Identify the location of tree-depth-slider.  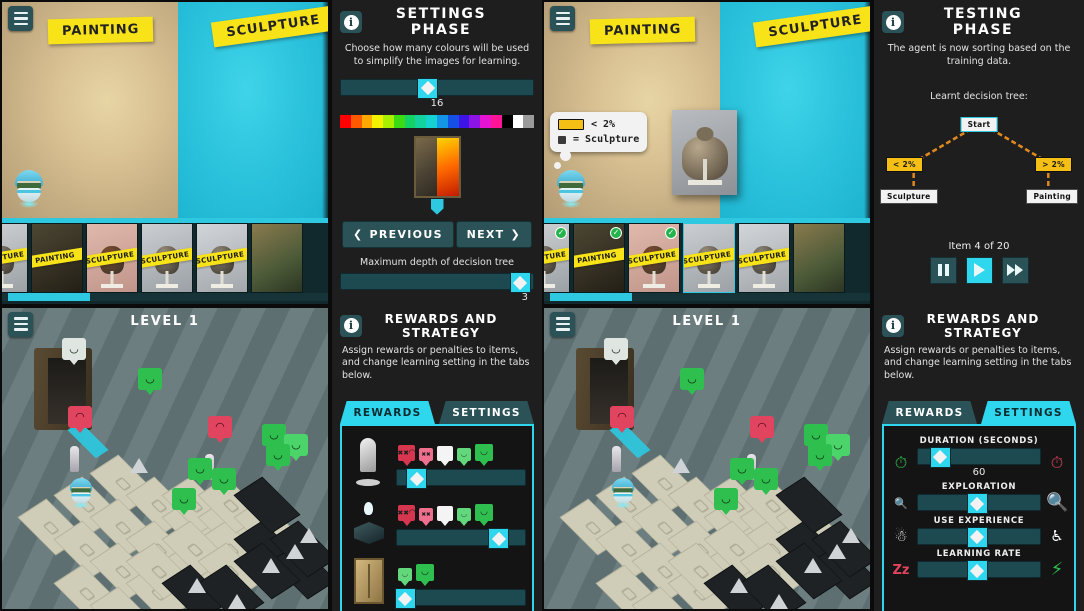
(437, 283).